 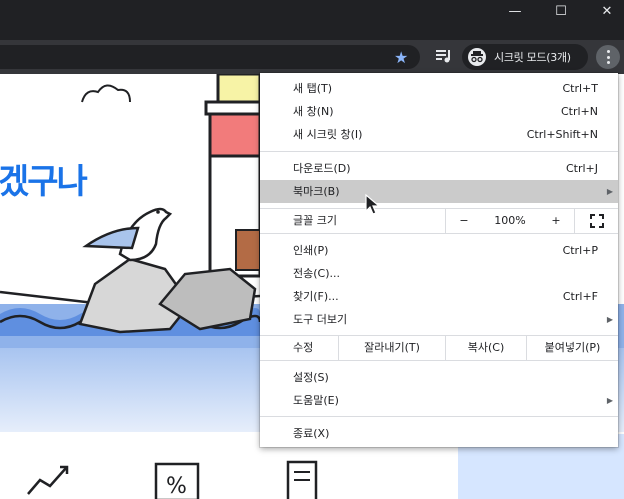 What do you see at coordinates (486, 348) in the screenshot?
I see `copy-button: 복사(C)` at bounding box center [486, 348].